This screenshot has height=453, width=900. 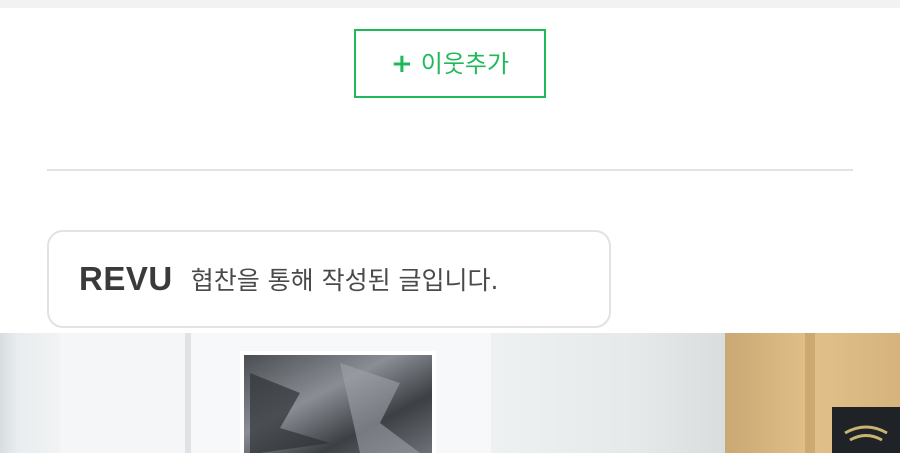 What do you see at coordinates (450, 170) in the screenshot?
I see `section-divider` at bounding box center [450, 170].